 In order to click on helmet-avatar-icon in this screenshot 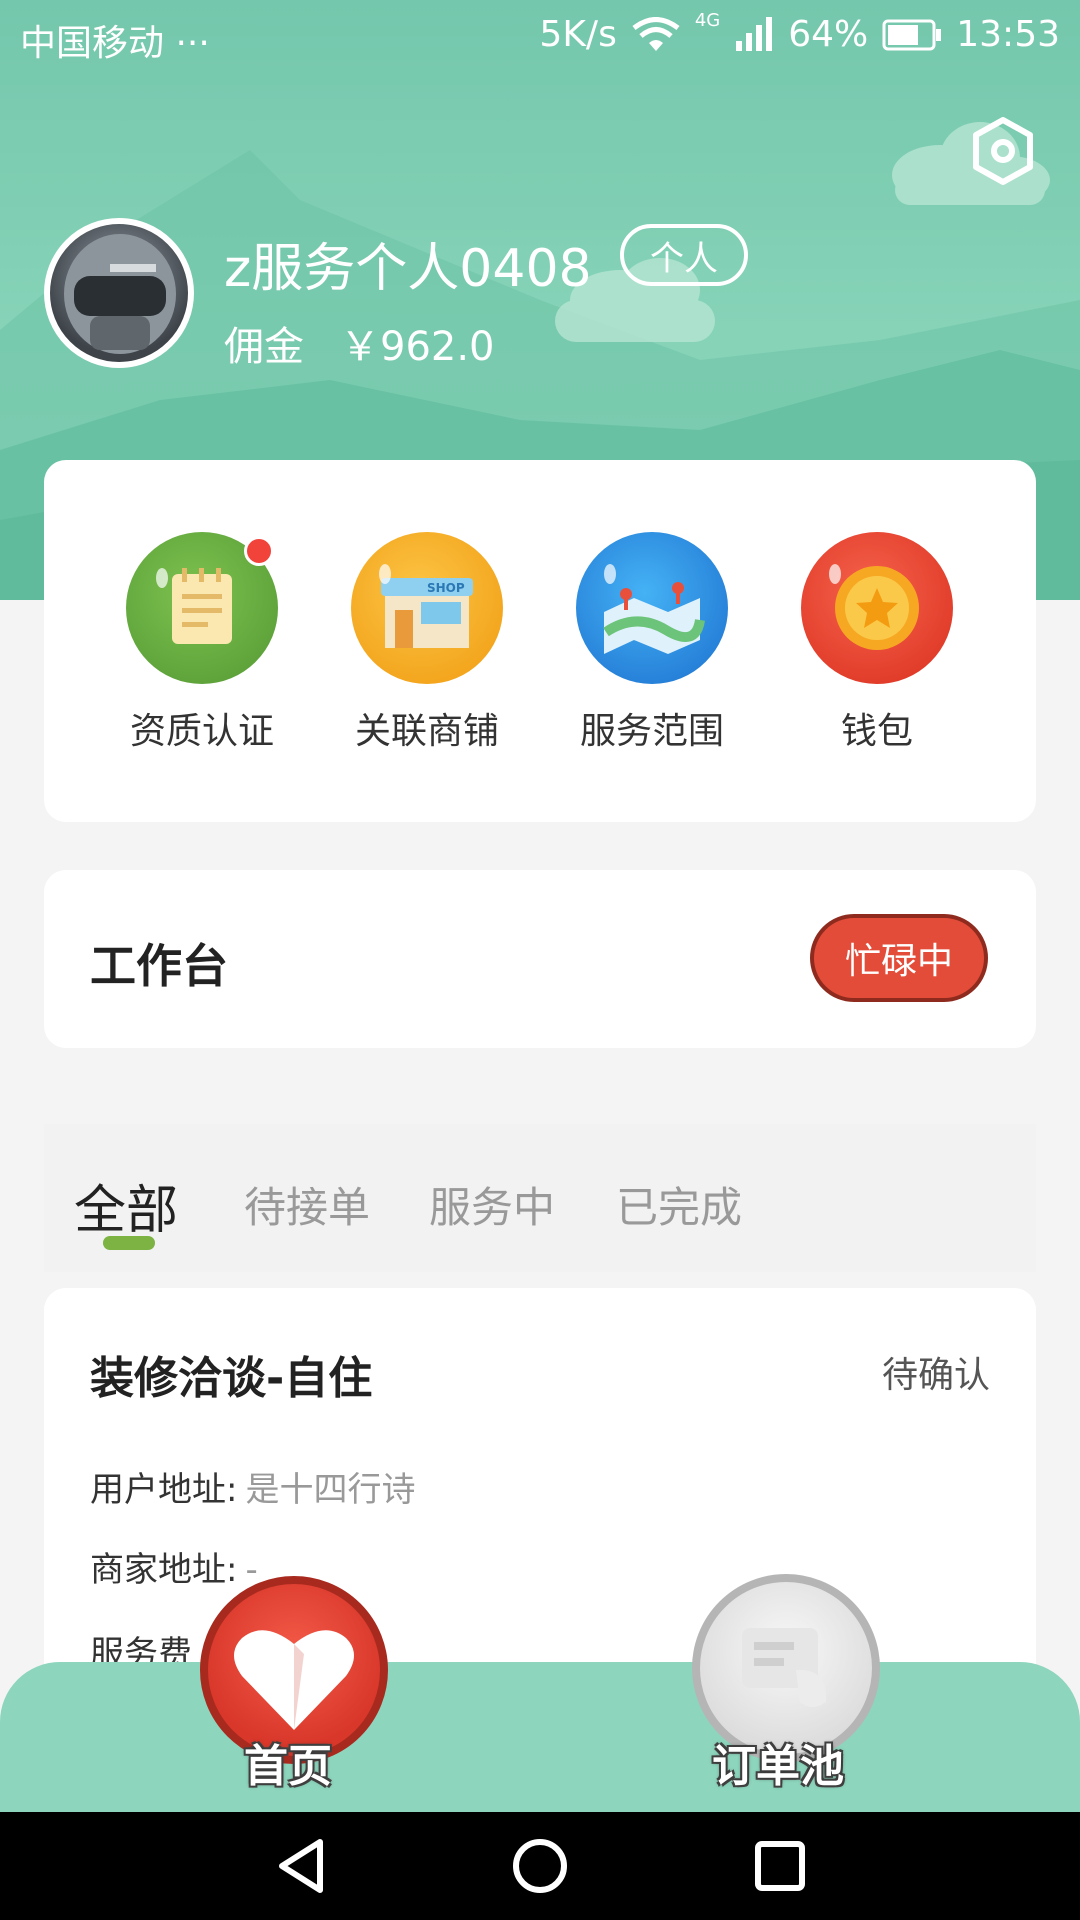, I will do `click(120, 294)`.